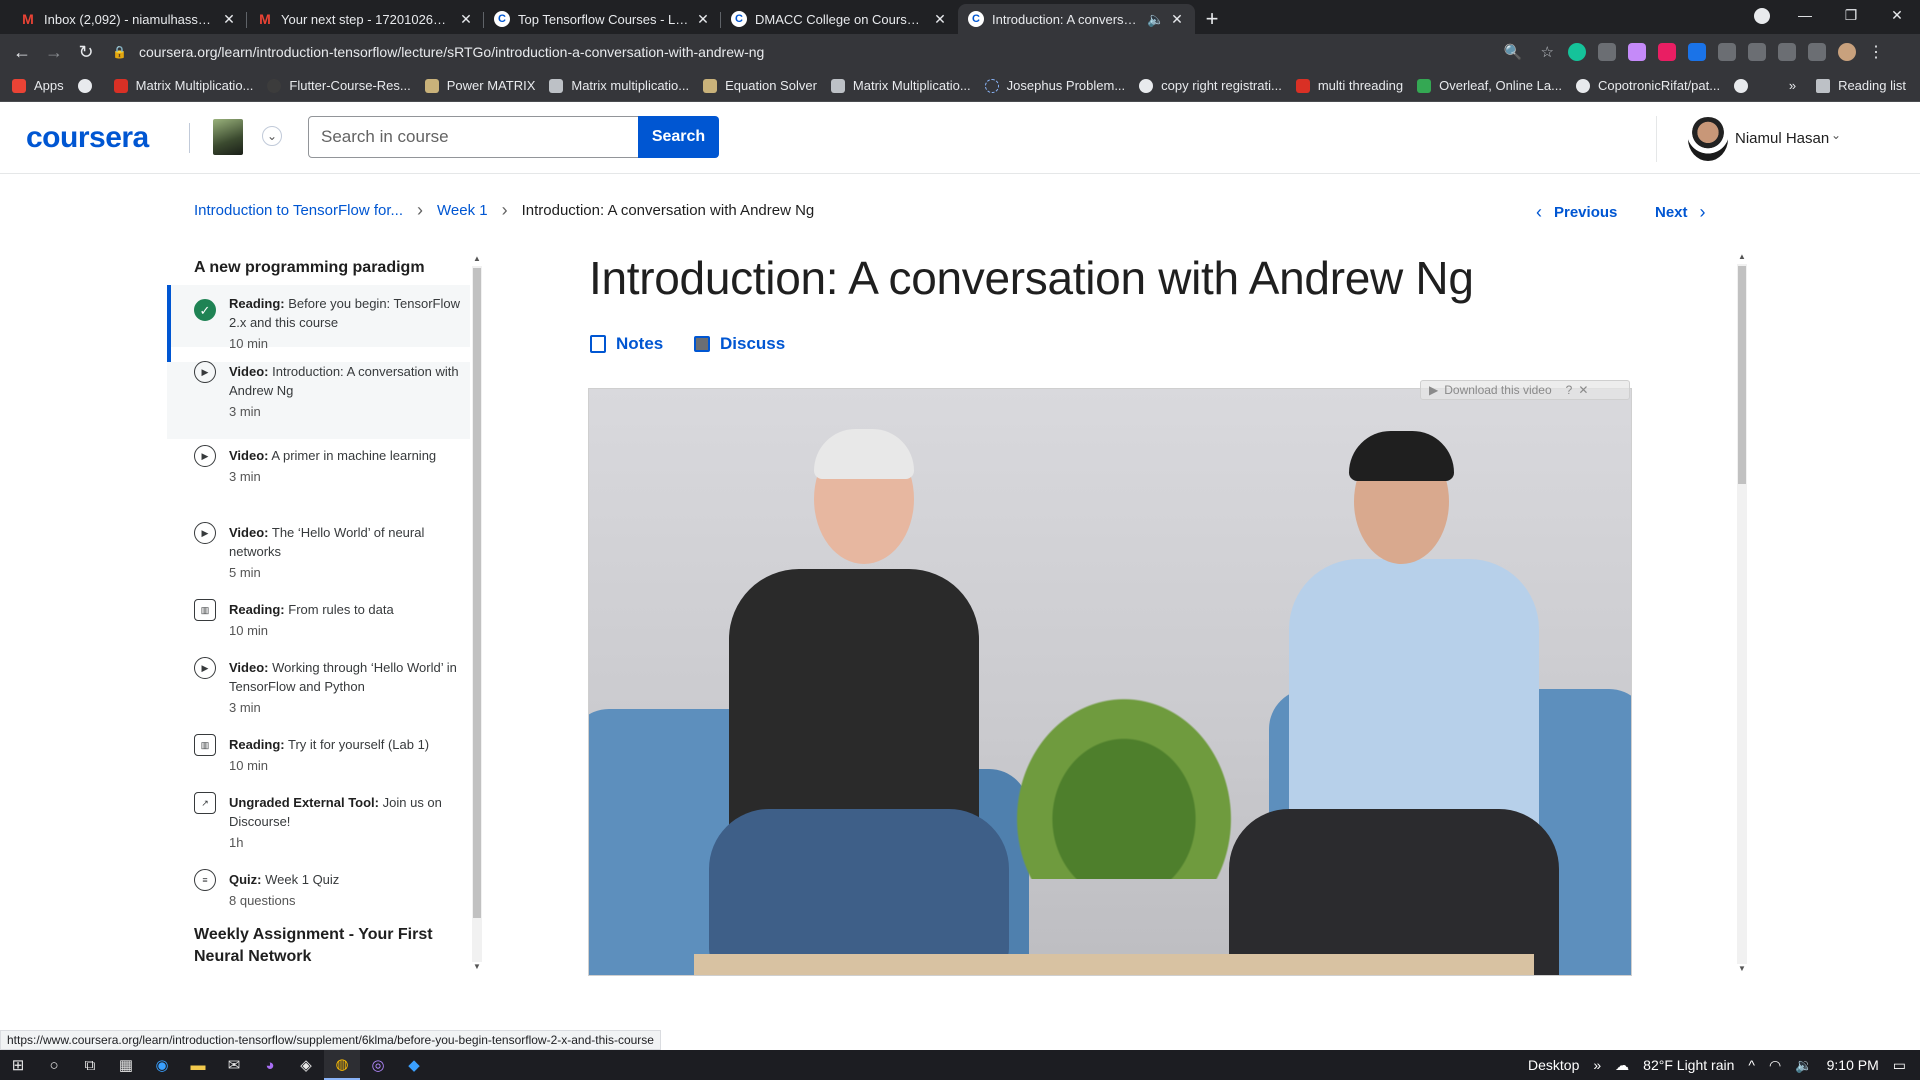 The width and height of the screenshot is (1920, 1080). I want to click on puzzle-icon, so click(1787, 52).